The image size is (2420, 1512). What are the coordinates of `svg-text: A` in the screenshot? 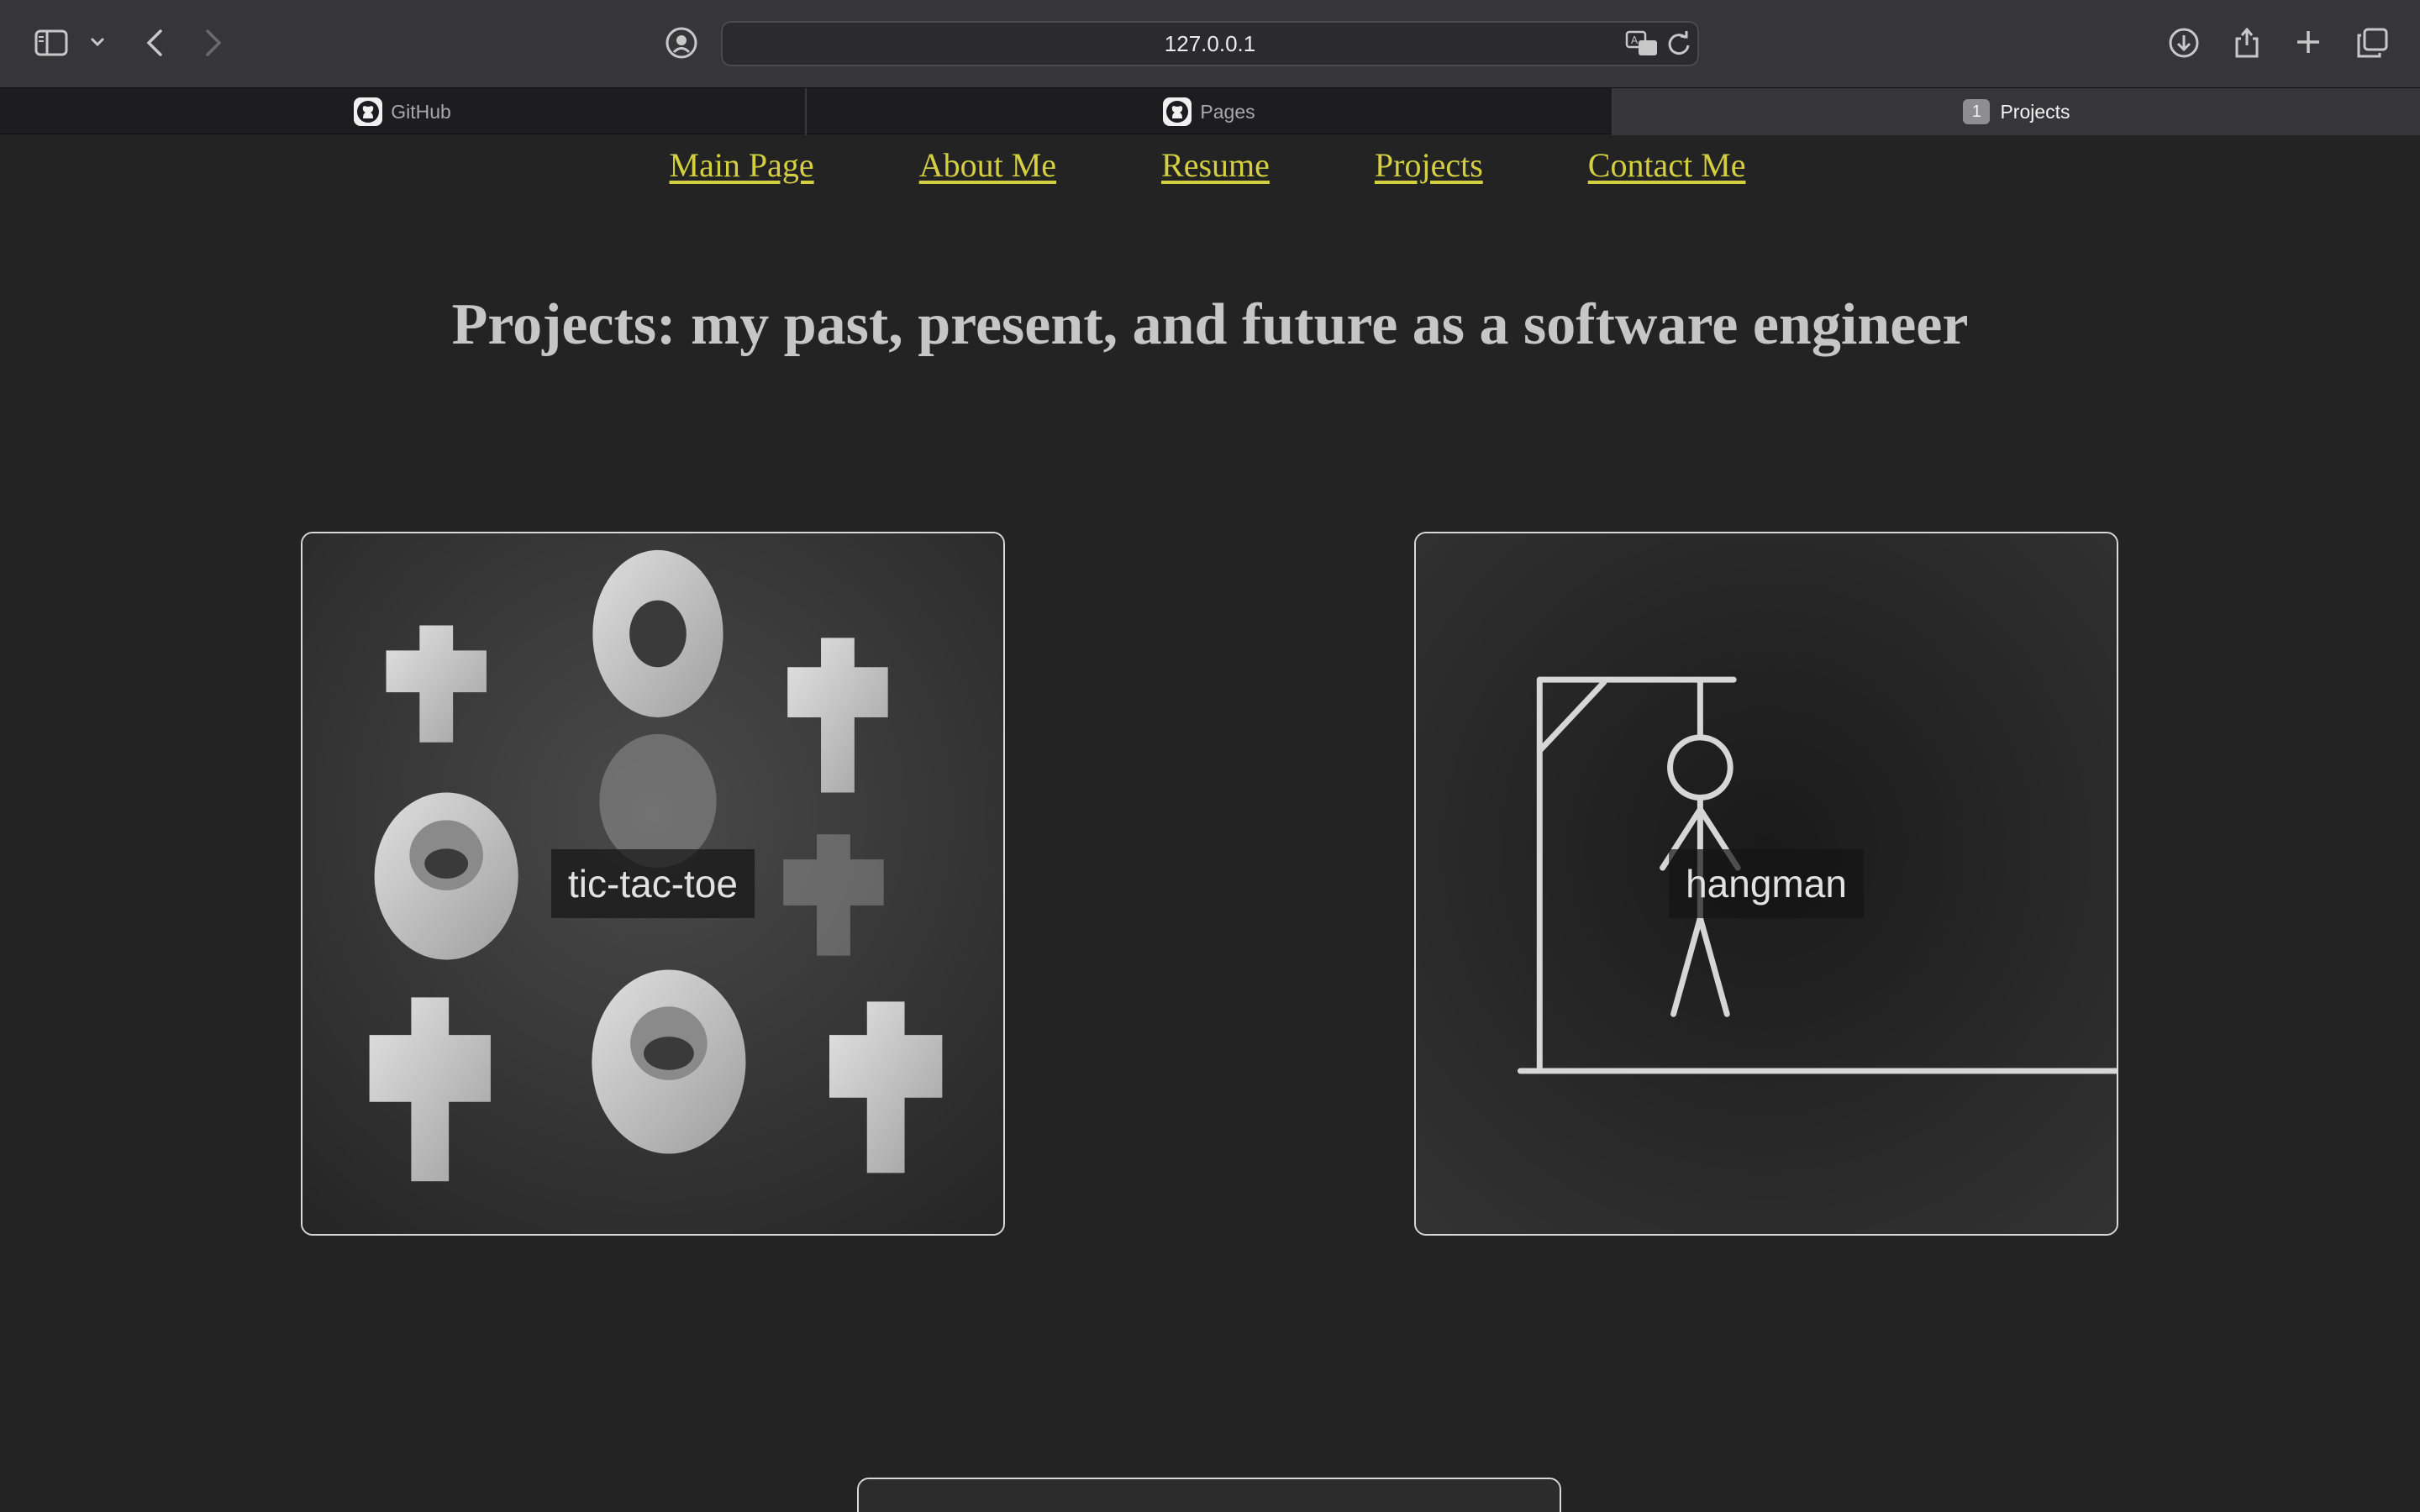 It's located at (1635, 40).